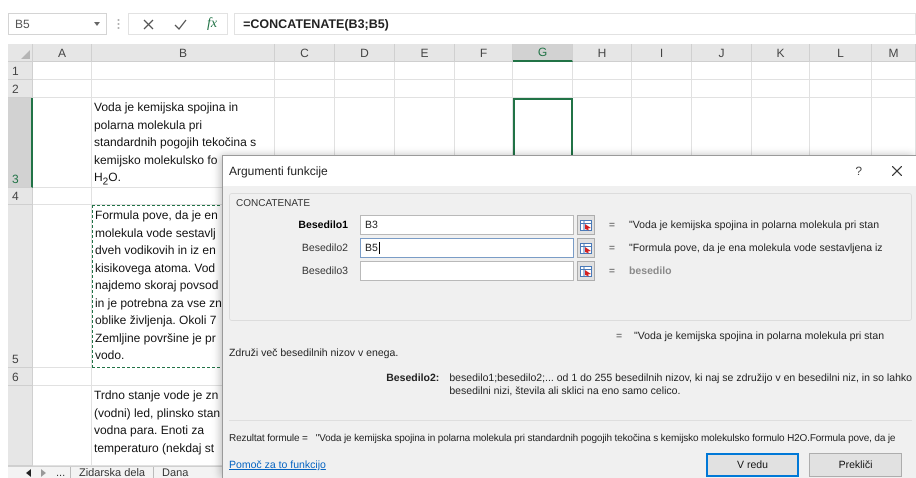 The height and width of the screenshot is (478, 916). What do you see at coordinates (602, 53) in the screenshot?
I see `column-header: H` at bounding box center [602, 53].